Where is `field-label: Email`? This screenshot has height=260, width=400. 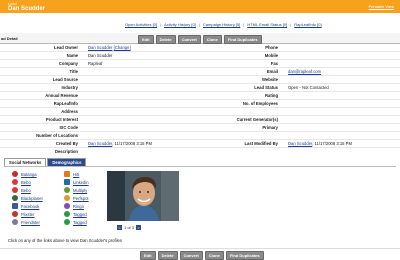
field-label: Email is located at coordinates (272, 71).